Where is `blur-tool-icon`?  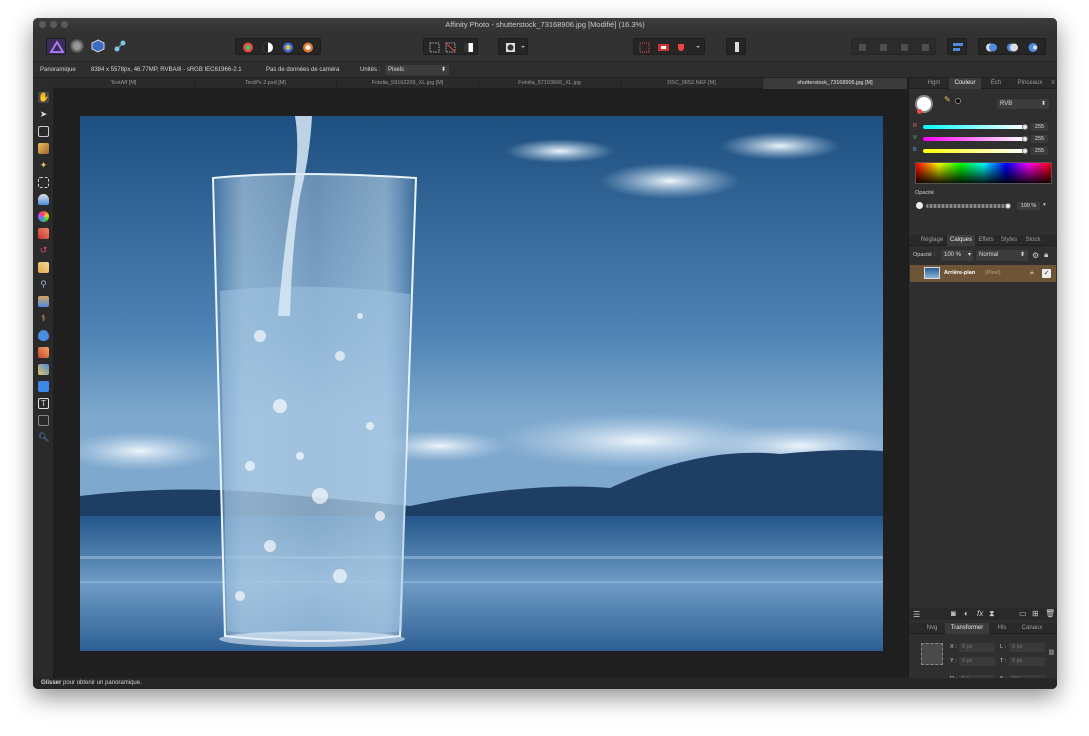
blur-tool-icon is located at coordinates (43, 335).